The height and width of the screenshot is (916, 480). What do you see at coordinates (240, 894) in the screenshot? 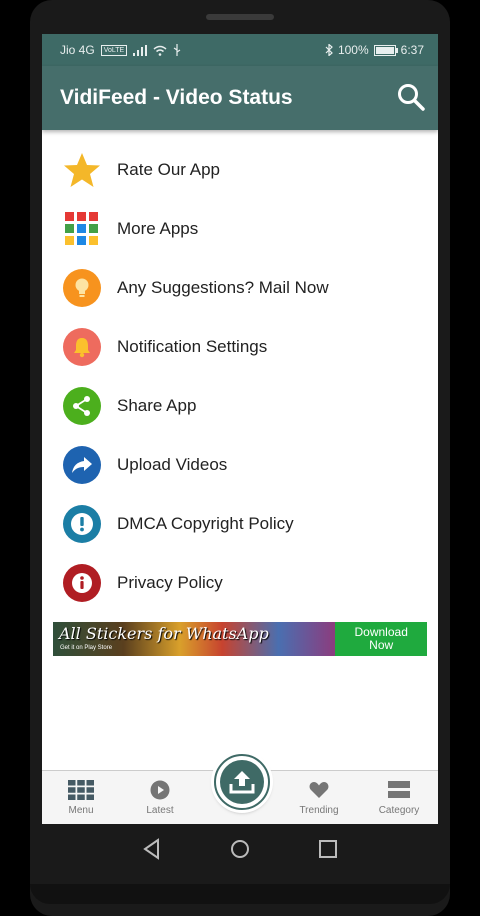
I see `phone-chin` at bounding box center [240, 894].